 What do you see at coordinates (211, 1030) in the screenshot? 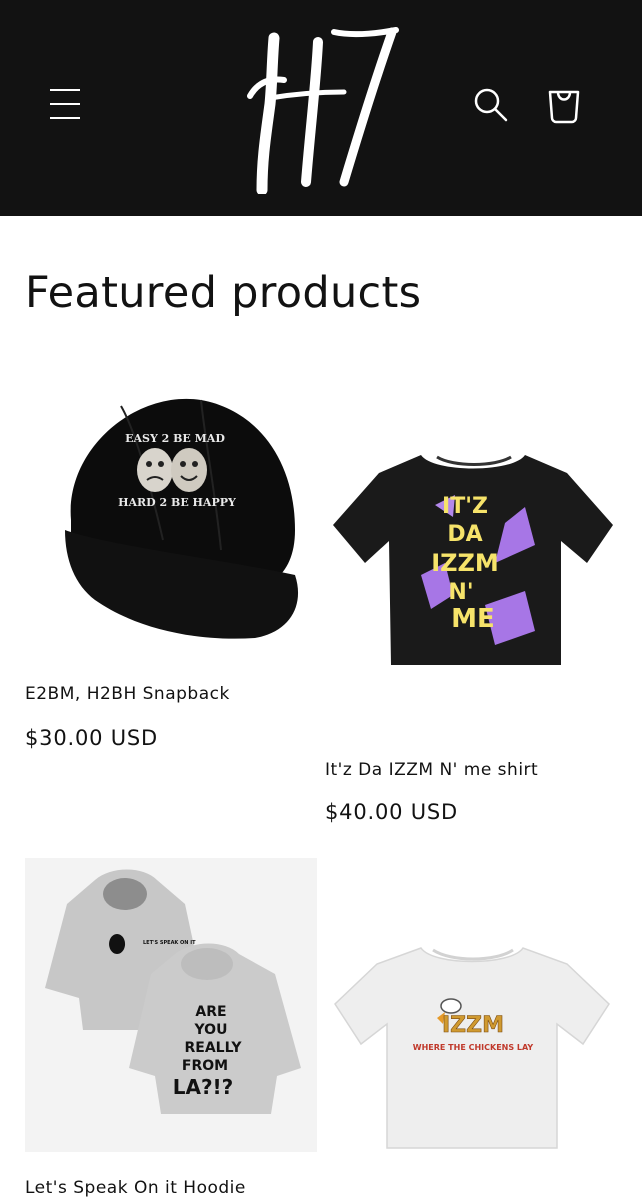
I see `hoodie-line-2: YOU` at bounding box center [211, 1030].